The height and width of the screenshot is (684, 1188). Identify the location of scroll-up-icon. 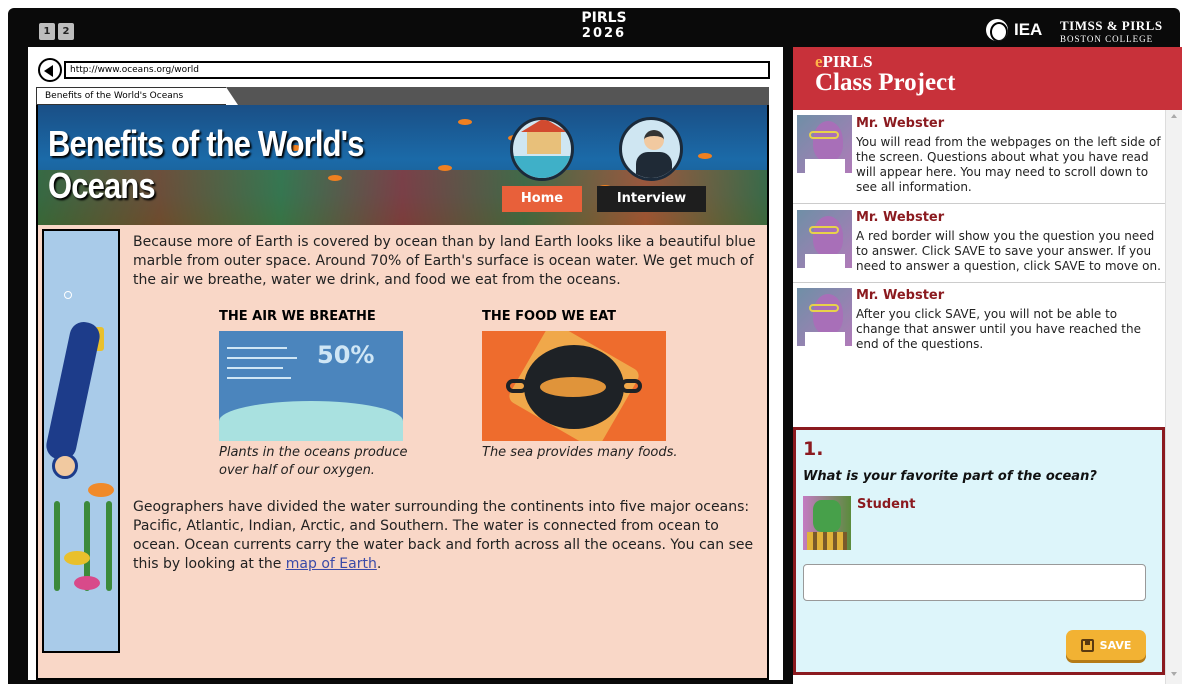
(1174, 116).